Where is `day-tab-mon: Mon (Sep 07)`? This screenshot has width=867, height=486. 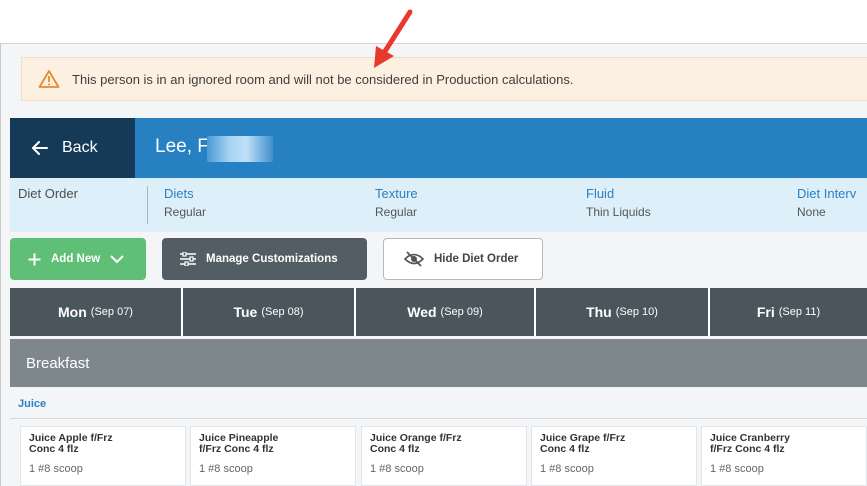 day-tab-mon: Mon (Sep 07) is located at coordinates (96, 312).